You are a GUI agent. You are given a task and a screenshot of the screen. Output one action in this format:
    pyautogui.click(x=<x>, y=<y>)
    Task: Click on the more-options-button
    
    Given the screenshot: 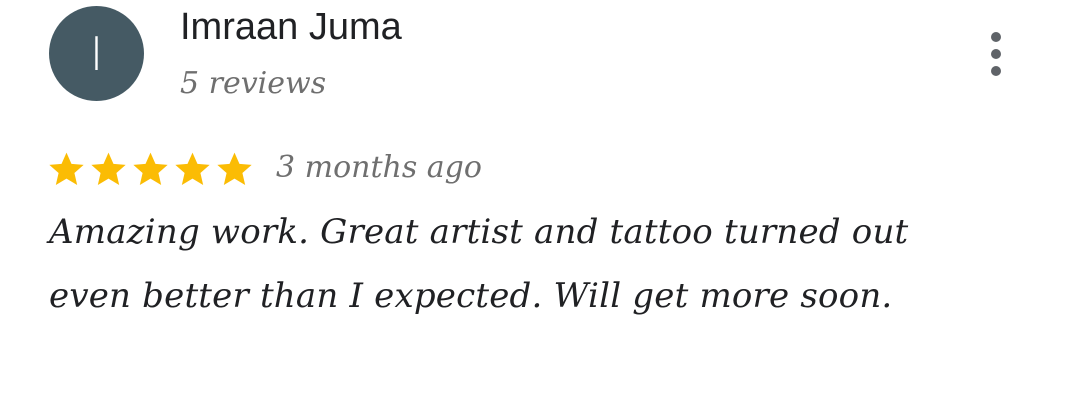 What is the action you would take?
    pyautogui.click(x=996, y=54)
    